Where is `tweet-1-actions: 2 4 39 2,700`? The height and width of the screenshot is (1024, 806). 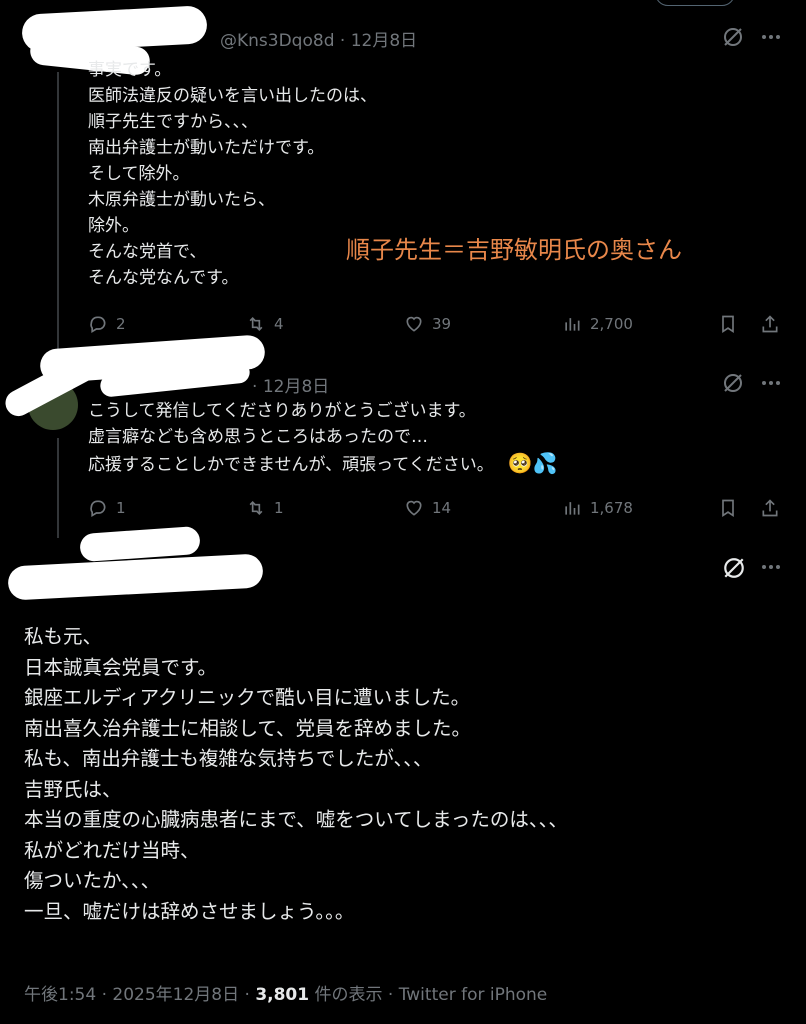
tweet-1-actions: 2 4 39 2,700 is located at coordinates (438, 326).